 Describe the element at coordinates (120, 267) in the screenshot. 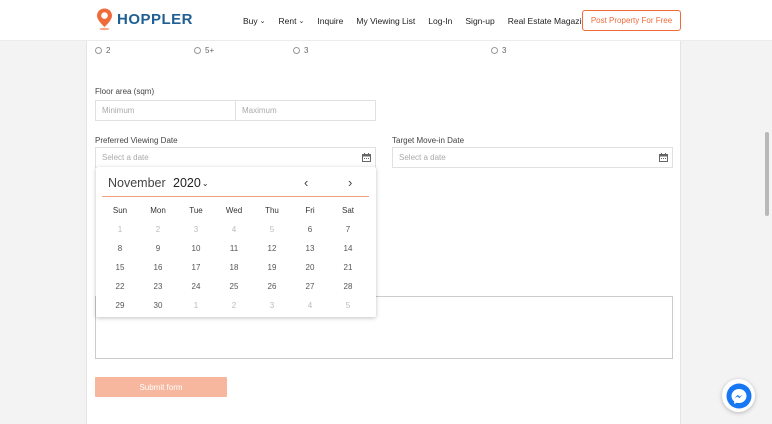

I see `calendar-day: 15` at that location.